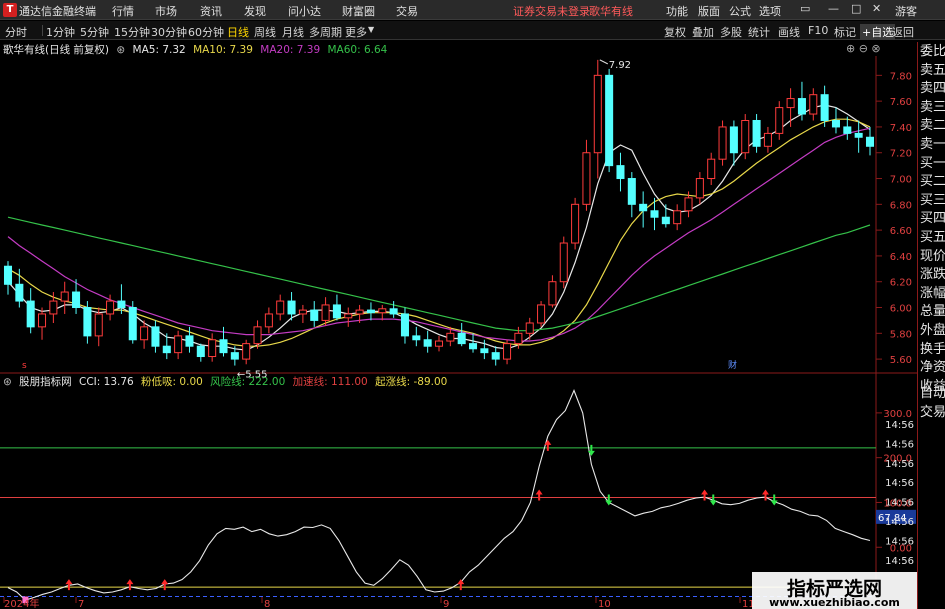  I want to click on side-panel-item: 外盘, so click(932, 330).